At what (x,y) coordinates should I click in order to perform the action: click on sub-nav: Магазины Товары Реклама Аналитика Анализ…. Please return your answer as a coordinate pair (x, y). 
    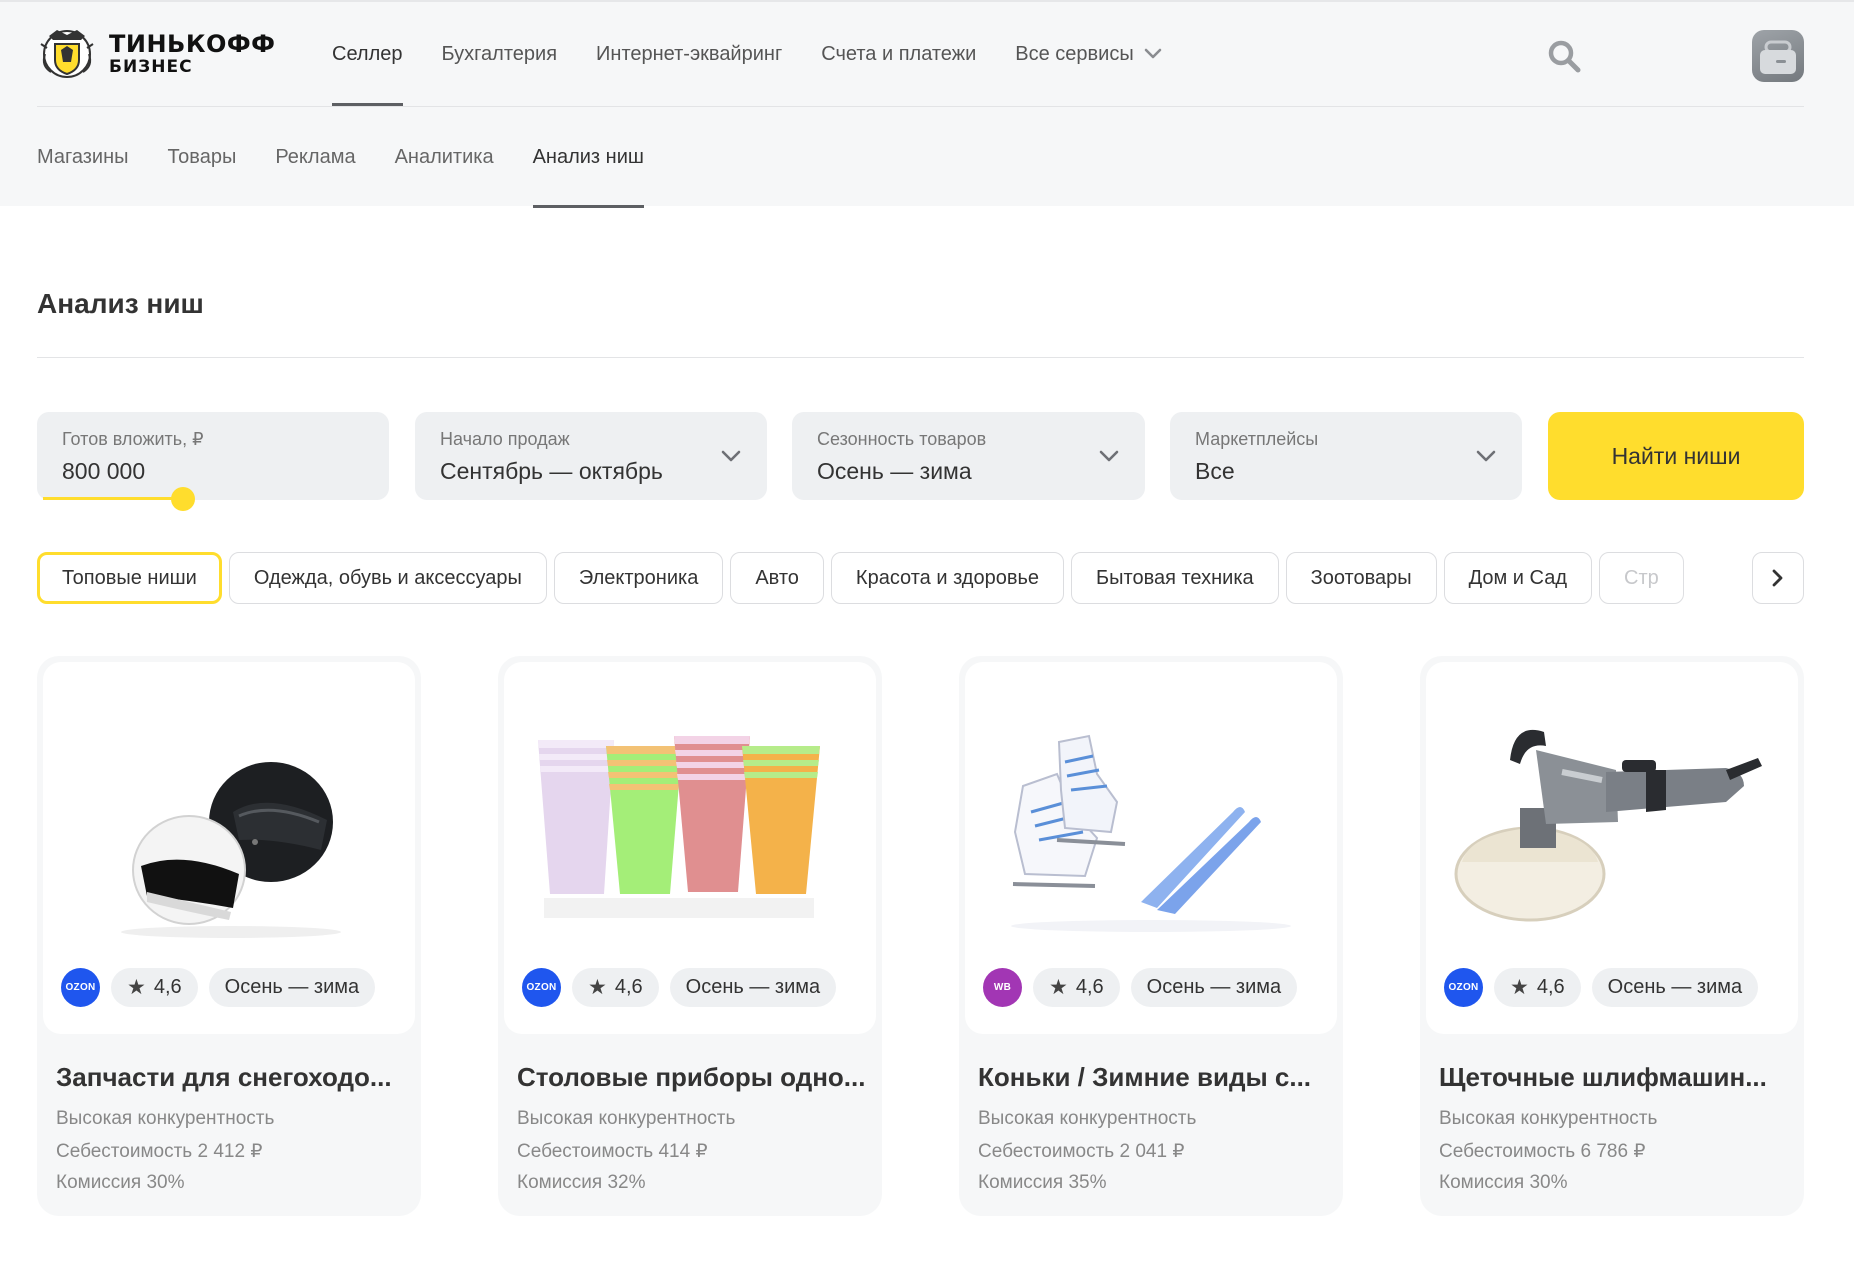
    Looking at the image, I should click on (360, 157).